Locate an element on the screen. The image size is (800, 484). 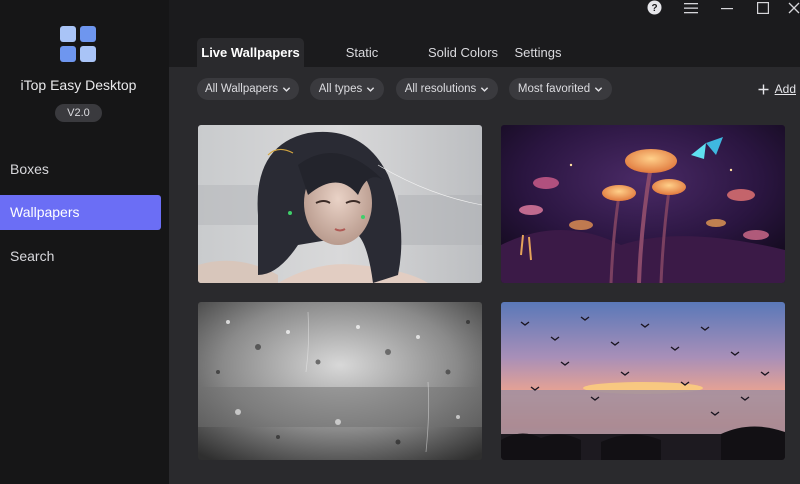
sidebar-item-wallpapers: Wallpapers is located at coordinates (80, 212).